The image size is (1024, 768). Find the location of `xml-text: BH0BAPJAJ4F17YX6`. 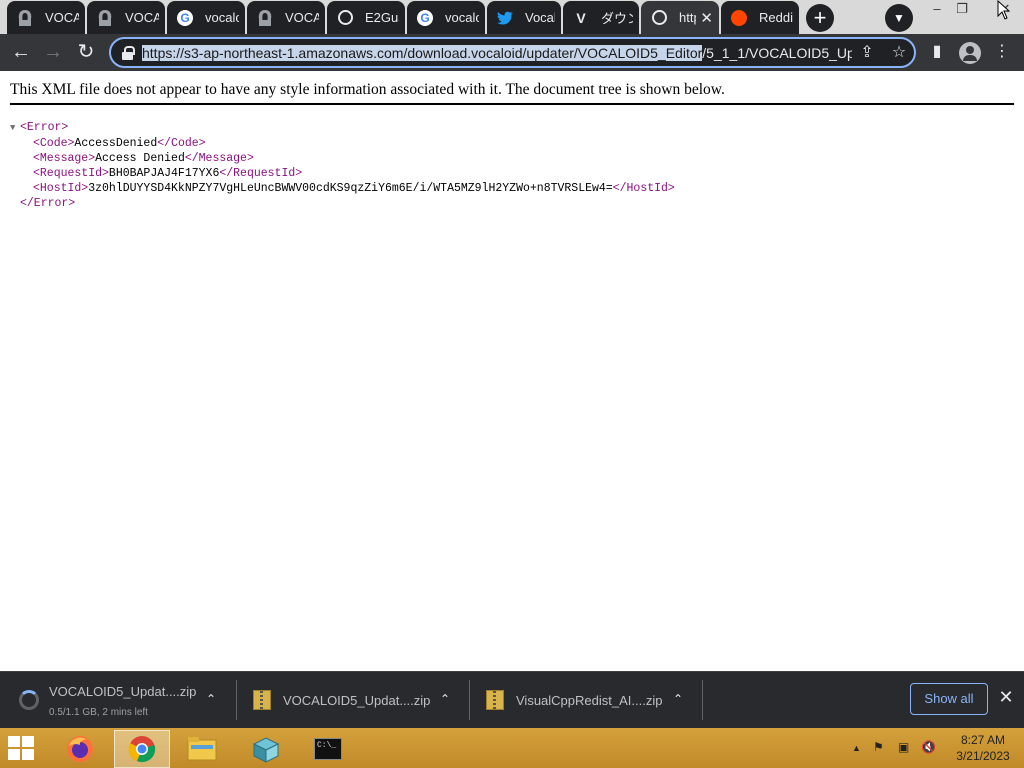

xml-text: BH0BAPJAJ4F17YX6 is located at coordinates (164, 173).